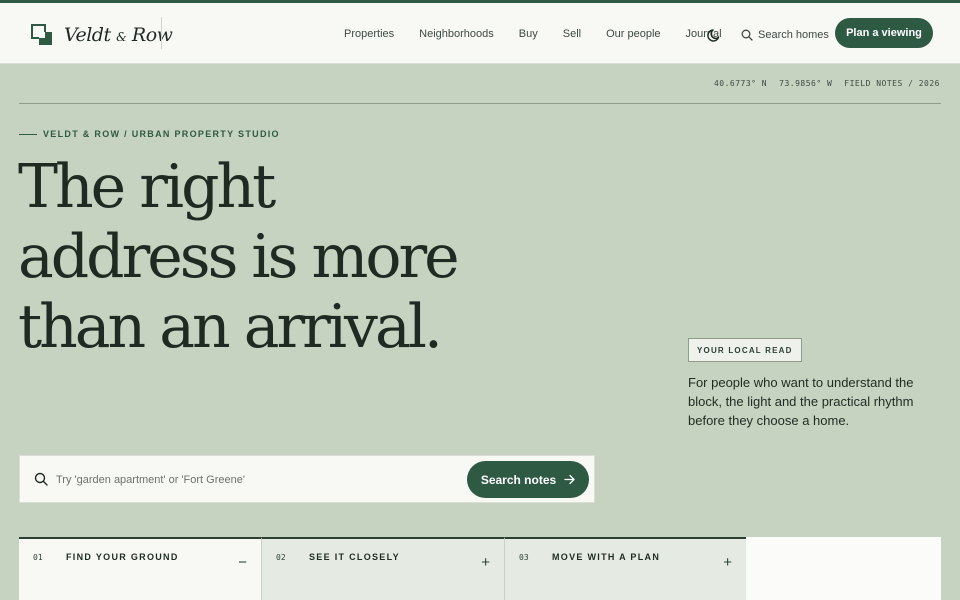 The height and width of the screenshot is (600, 960). Describe the element at coordinates (745, 350) in the screenshot. I see `local-read-tag: YOUR LOCAL READ` at that location.